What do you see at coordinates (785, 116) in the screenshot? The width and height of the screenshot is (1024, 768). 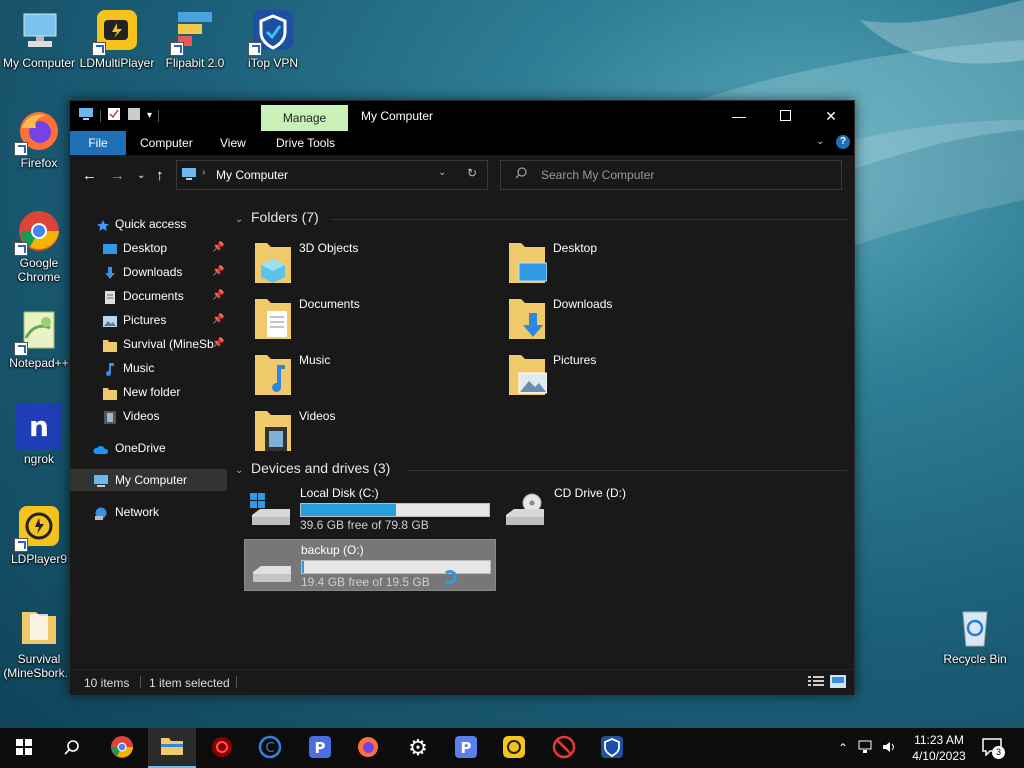 I see `maximize-button` at bounding box center [785, 116].